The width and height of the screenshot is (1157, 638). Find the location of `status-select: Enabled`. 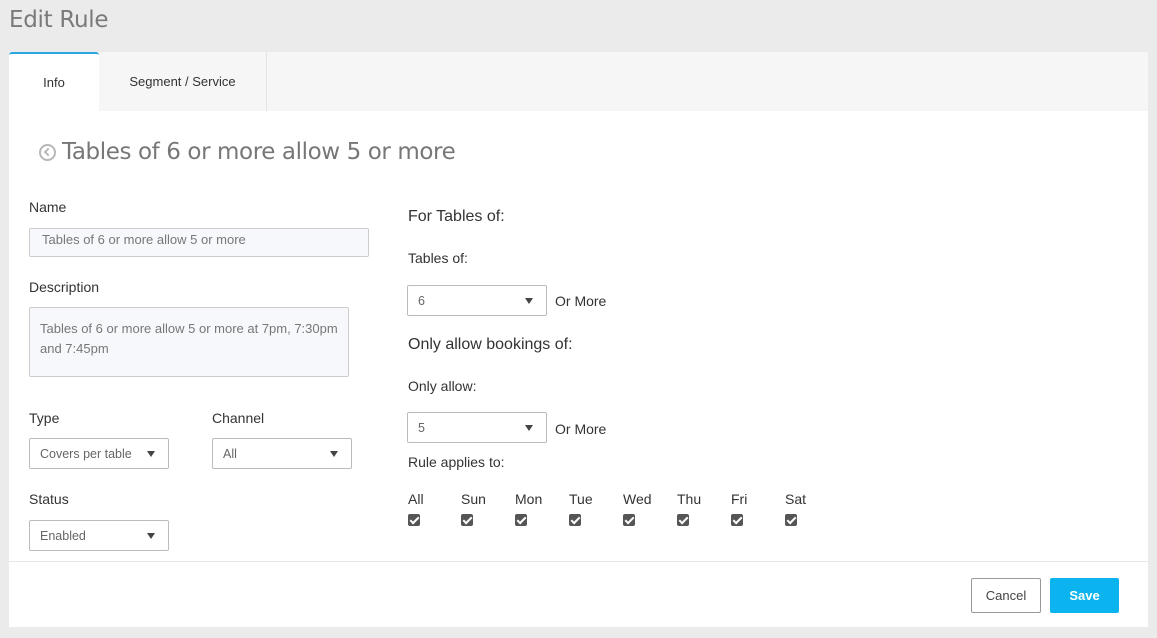

status-select: Enabled is located at coordinates (99, 535).